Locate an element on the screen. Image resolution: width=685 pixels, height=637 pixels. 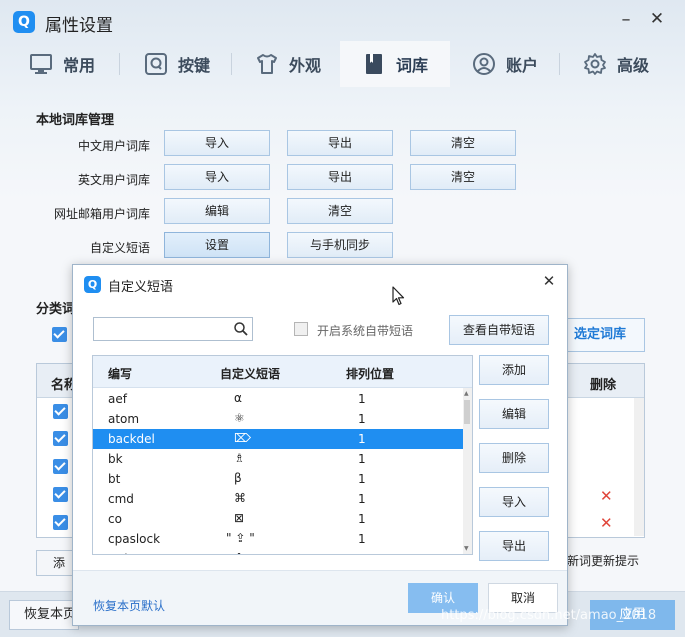
row-abbr: bt is located at coordinates (114, 479).